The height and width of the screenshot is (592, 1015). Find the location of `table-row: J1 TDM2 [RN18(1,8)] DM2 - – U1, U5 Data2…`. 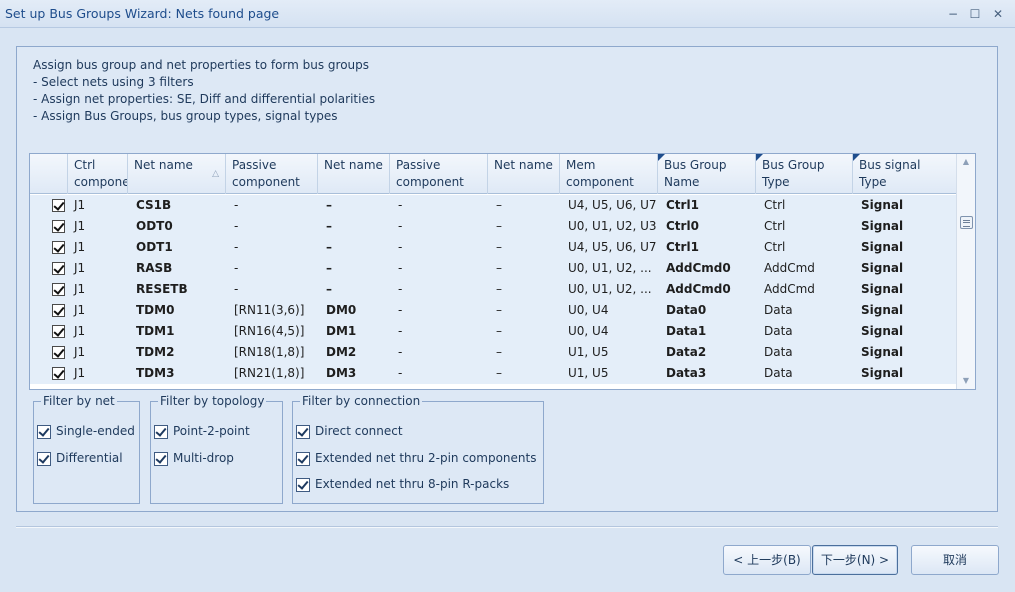

table-row: J1 TDM2 [RN18(1,8)] DM2 - – U1, U5 Data2… is located at coordinates (493, 352).